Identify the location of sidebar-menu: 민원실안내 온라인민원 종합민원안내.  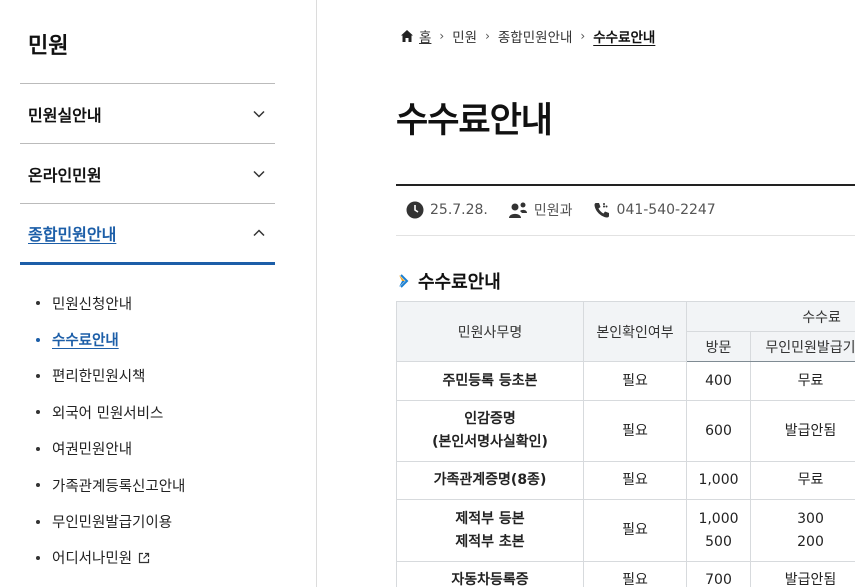
(147, 174).